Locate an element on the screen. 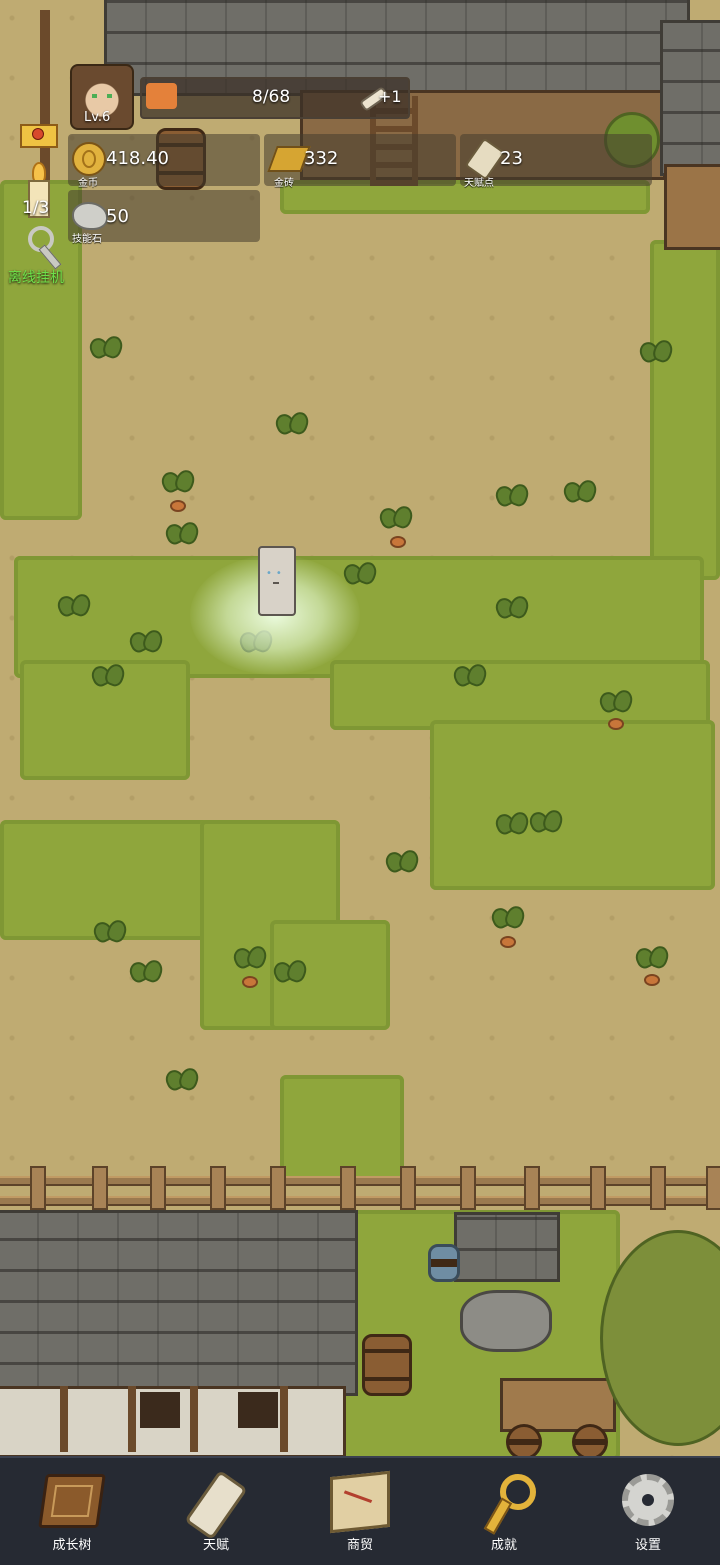 The width and height of the screenshot is (720, 1565). well-roof is located at coordinates (507, 1247).